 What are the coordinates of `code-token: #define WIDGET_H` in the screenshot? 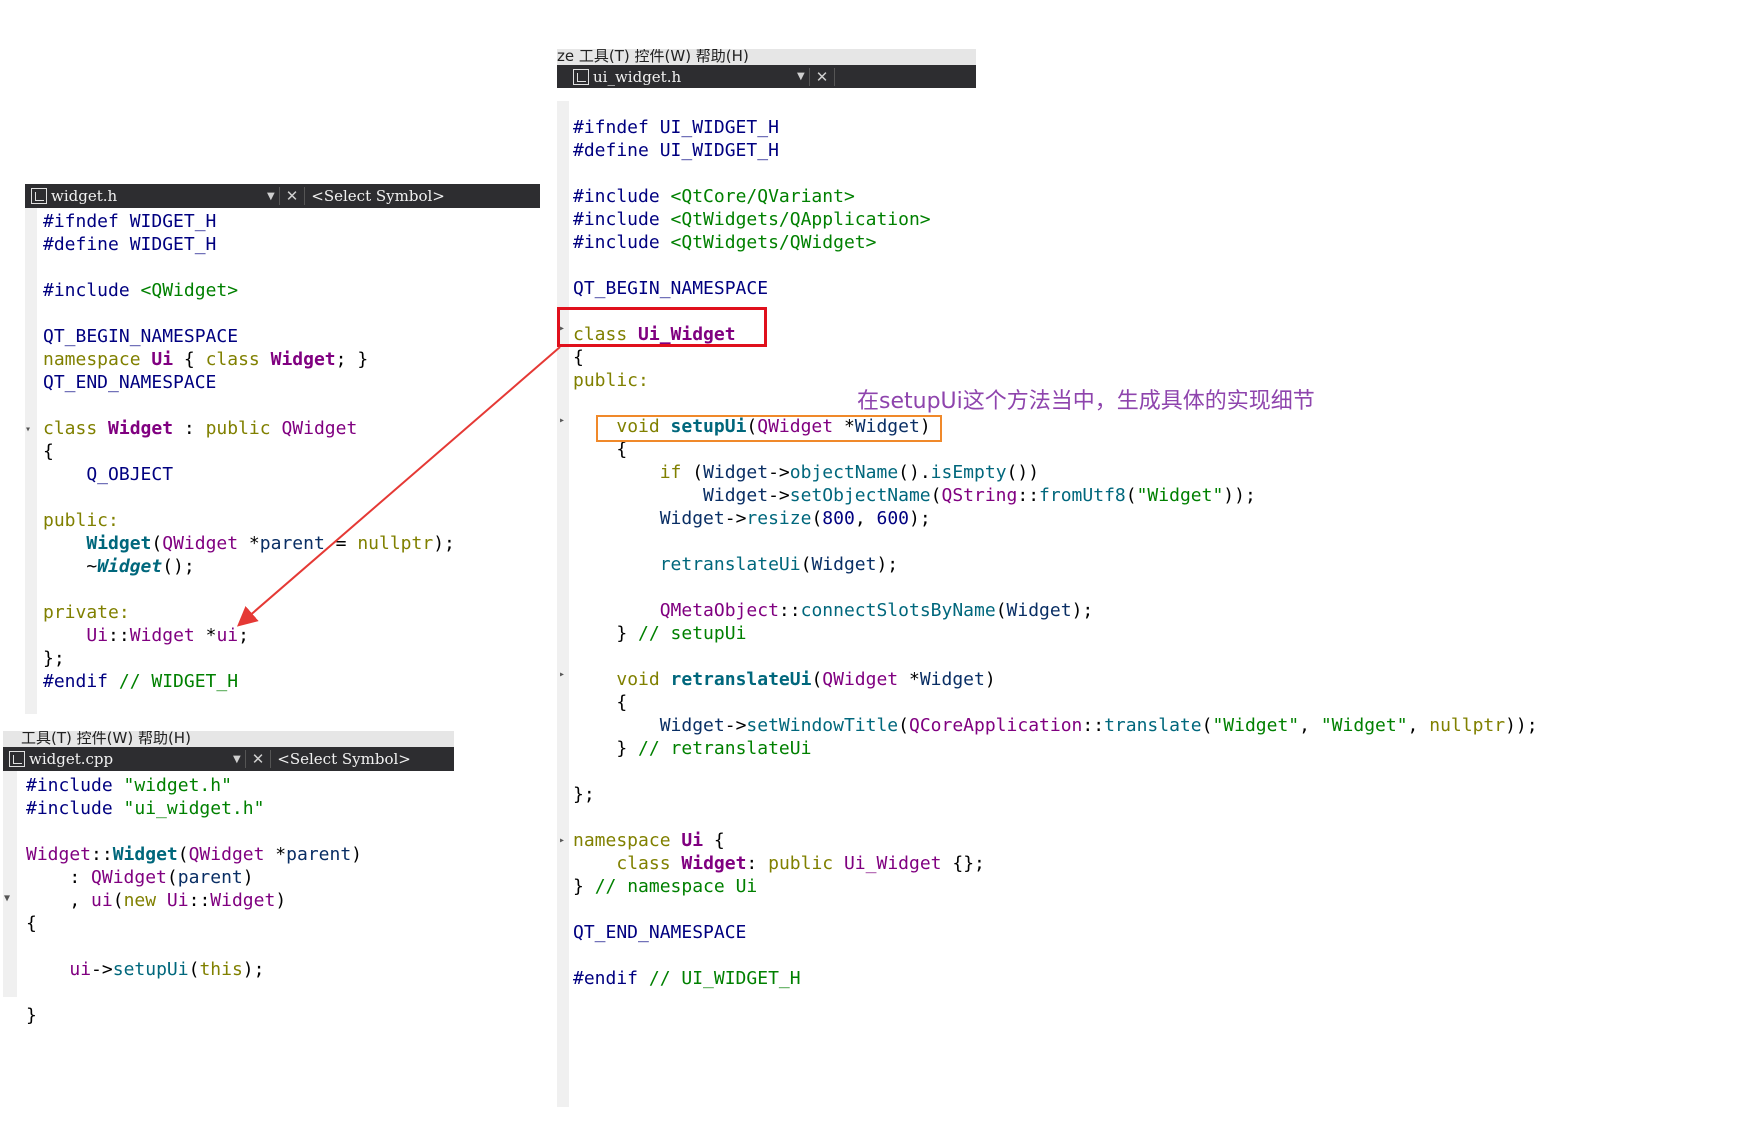 It's located at (130, 244).